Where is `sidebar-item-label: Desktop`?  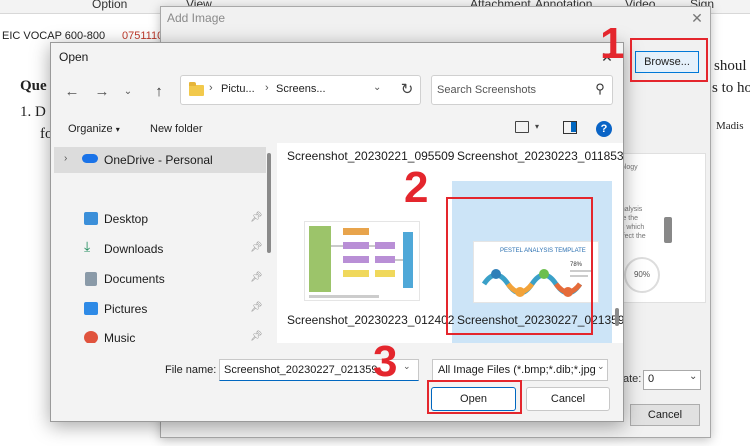 sidebar-item-label: Desktop is located at coordinates (126, 219).